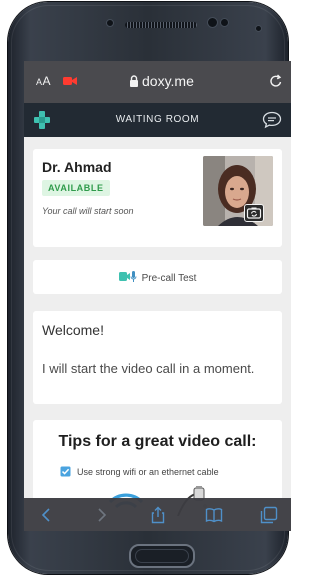 This screenshot has height=576, width=320. Describe the element at coordinates (254, 213) in the screenshot. I see `switch-camera-icon` at that location.